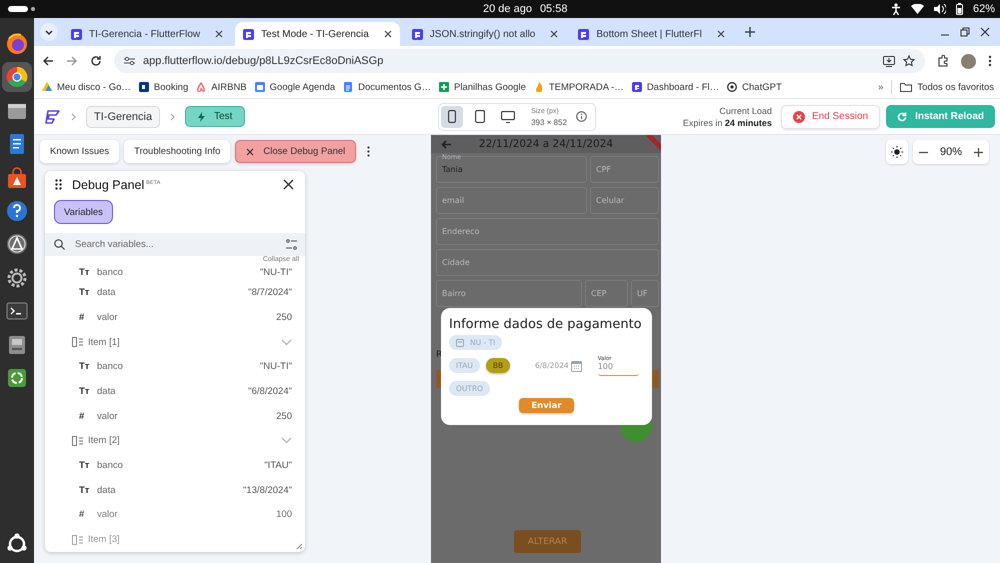 The width and height of the screenshot is (1000, 563). I want to click on text-field: CEP, so click(606, 293).